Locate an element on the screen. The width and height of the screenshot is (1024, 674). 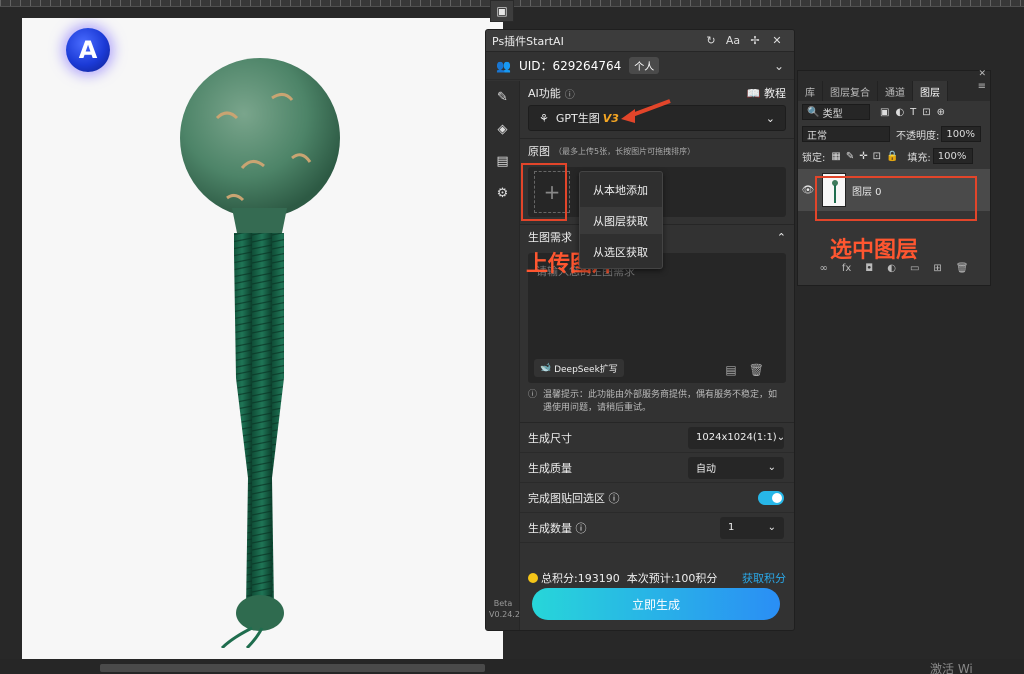
link-icon: ∞ is located at coordinates (824, 272).